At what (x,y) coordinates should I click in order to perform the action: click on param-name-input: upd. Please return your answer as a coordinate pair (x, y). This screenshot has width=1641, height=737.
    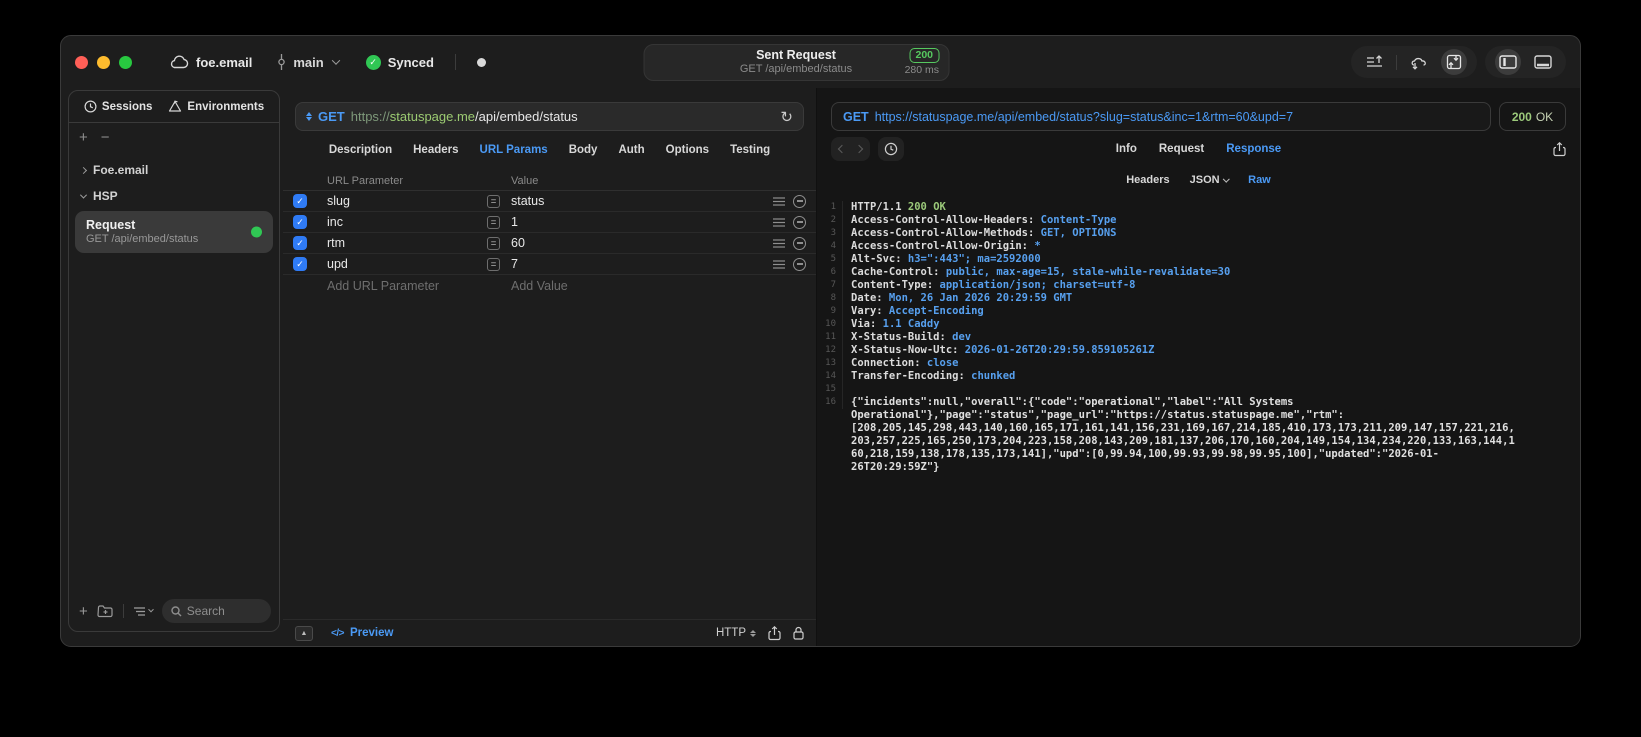
    Looking at the image, I should click on (407, 264).